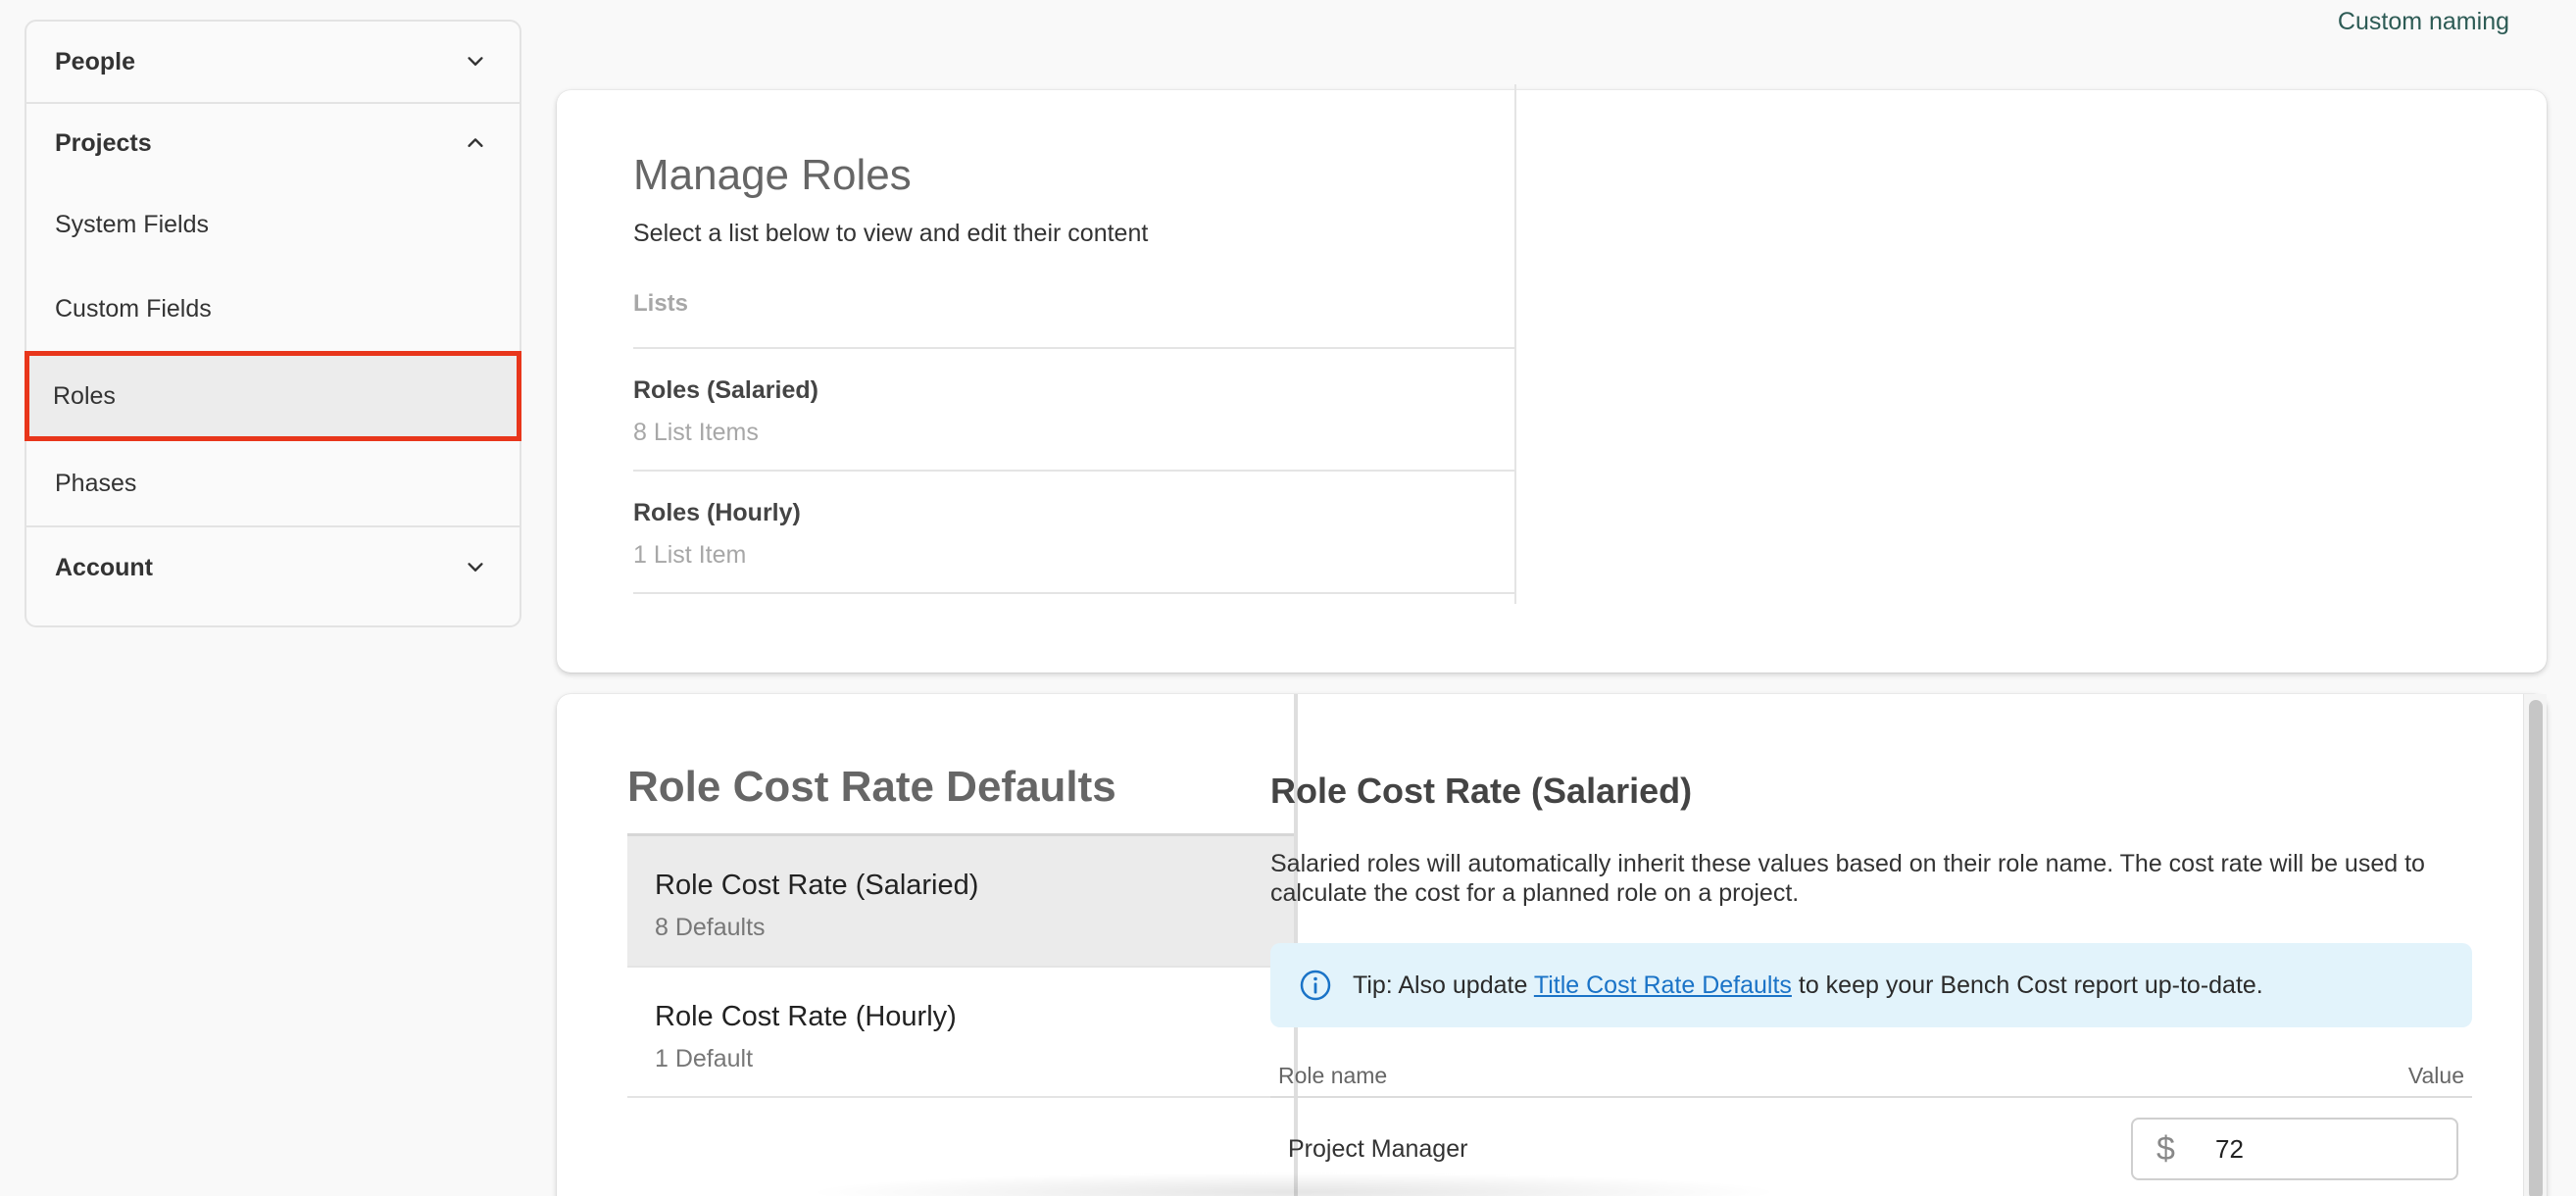 The height and width of the screenshot is (1196, 2576). What do you see at coordinates (1074, 410) in the screenshot?
I see `list-item-roles-salaried: Roles (Salaried) 8 List Items` at bounding box center [1074, 410].